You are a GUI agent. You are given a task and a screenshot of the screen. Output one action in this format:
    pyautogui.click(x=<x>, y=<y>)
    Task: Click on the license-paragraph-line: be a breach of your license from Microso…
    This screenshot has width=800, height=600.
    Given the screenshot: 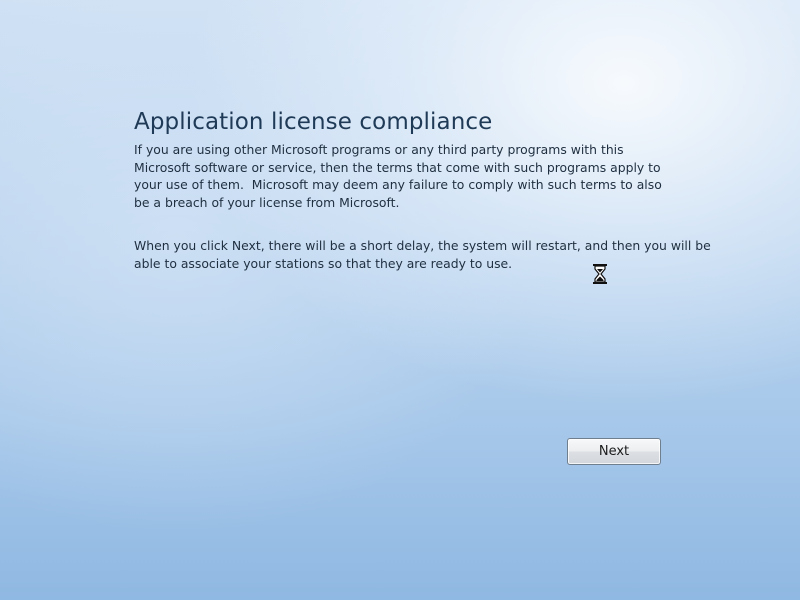 What is the action you would take?
    pyautogui.click(x=267, y=202)
    